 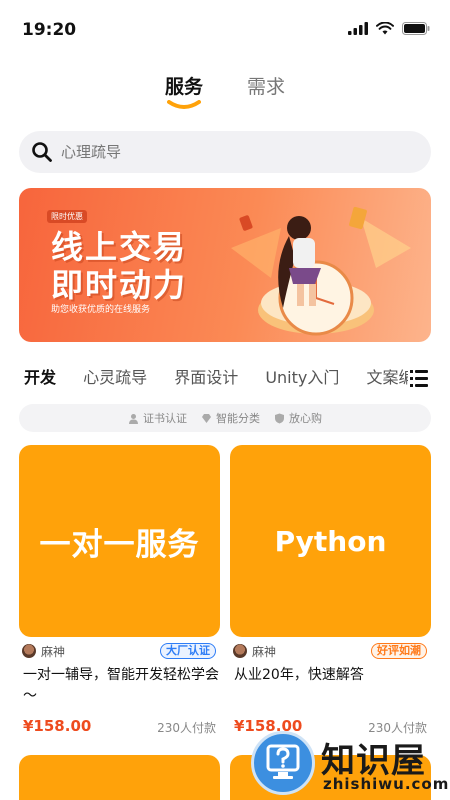 I want to click on search-input, so click(x=231, y=152).